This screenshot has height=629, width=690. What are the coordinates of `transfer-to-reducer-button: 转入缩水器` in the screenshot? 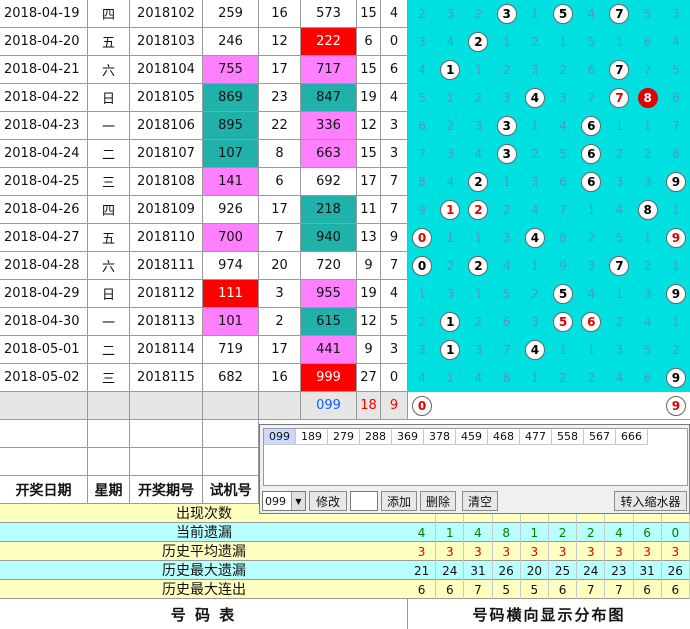 It's located at (650, 501).